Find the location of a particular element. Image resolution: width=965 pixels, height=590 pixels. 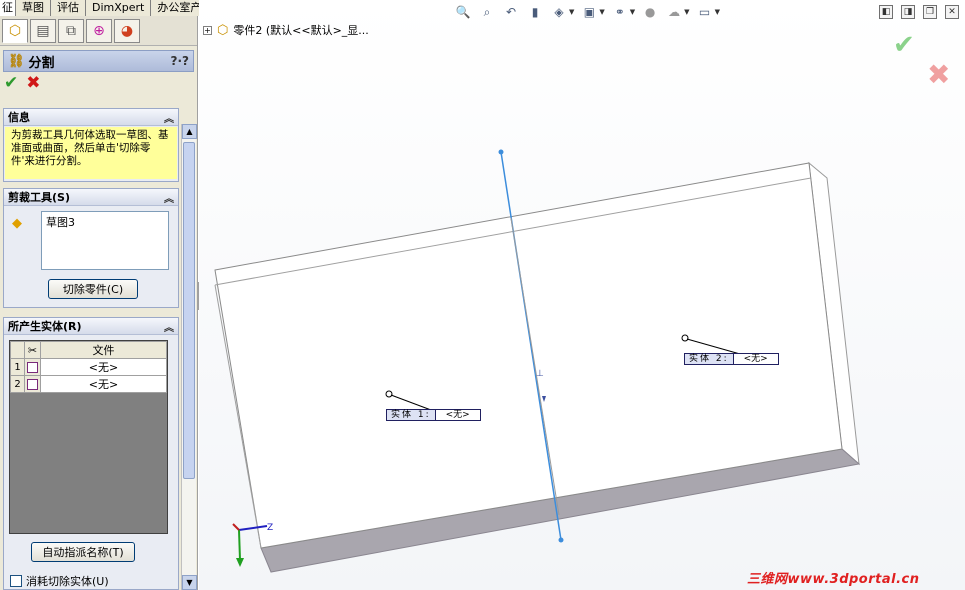

resulting-bodies-group: 所产生实体(R) ︽ ✂ 文件 1 <无> 2 <无> 自动指派名称(T) is located at coordinates (91, 453).